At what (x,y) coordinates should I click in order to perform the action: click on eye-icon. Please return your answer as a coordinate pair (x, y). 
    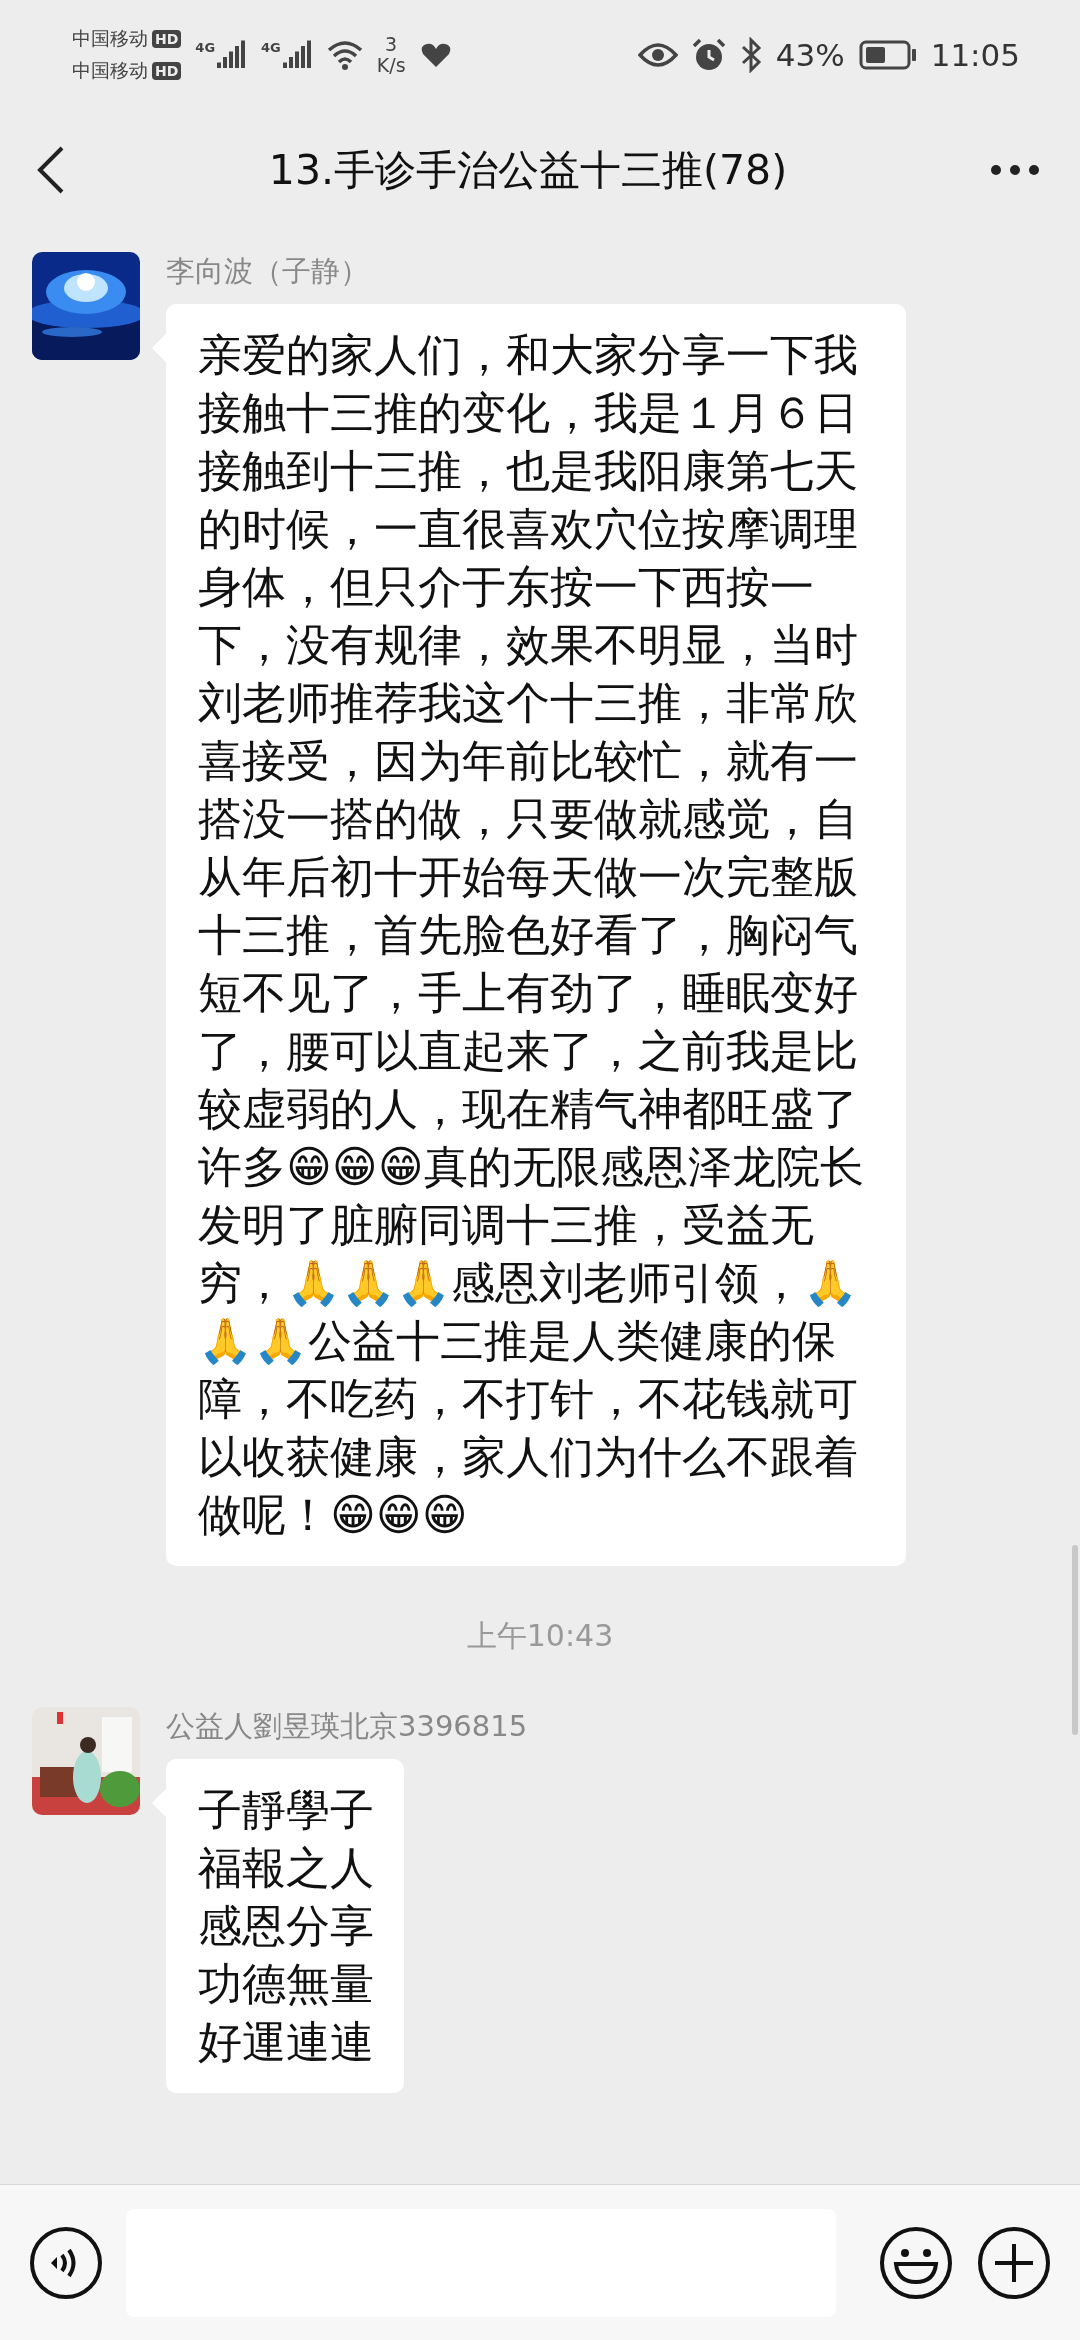
    Looking at the image, I should click on (657, 55).